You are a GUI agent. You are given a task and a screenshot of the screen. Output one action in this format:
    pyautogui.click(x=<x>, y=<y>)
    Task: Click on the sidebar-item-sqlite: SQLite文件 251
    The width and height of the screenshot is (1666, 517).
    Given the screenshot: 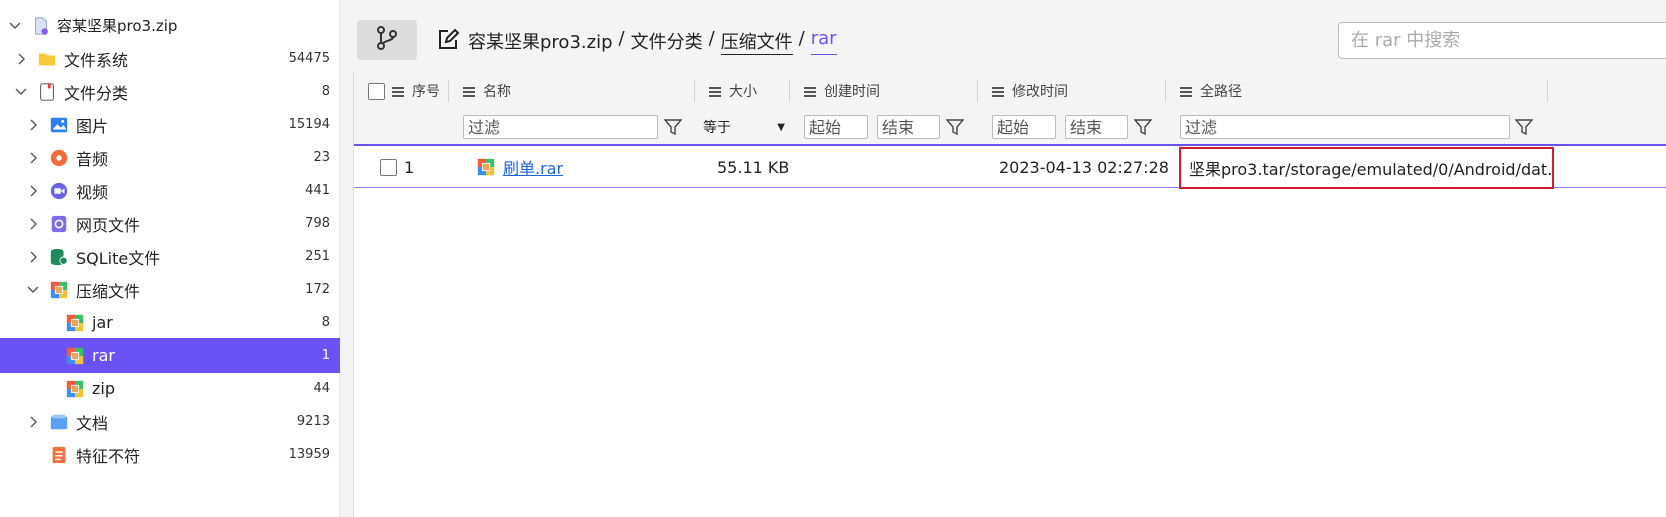 What is the action you would take?
    pyautogui.click(x=170, y=256)
    